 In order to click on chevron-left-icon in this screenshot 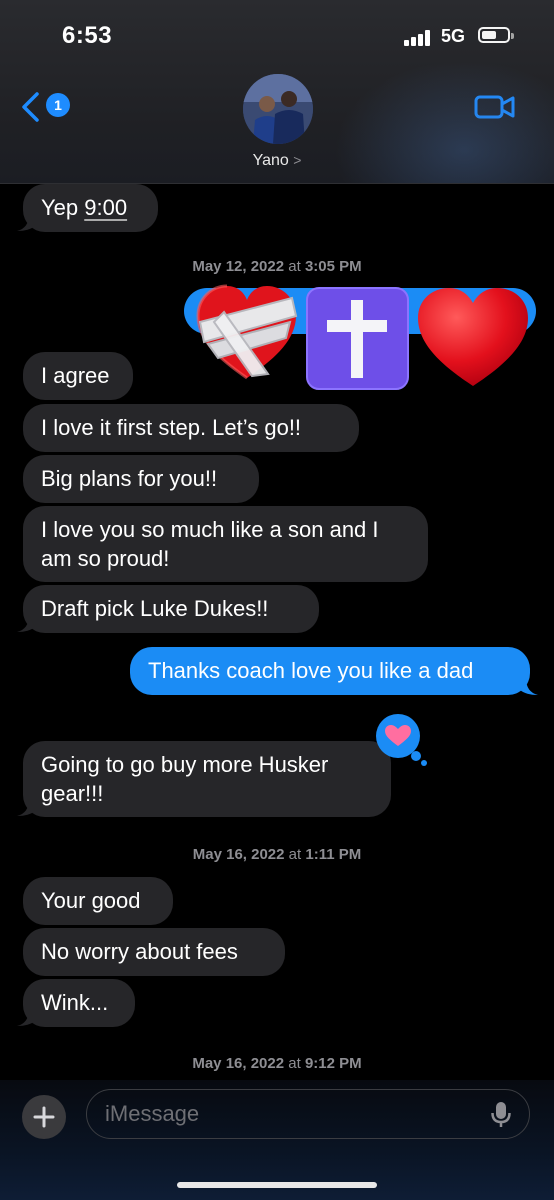, I will do `click(30, 107)`.